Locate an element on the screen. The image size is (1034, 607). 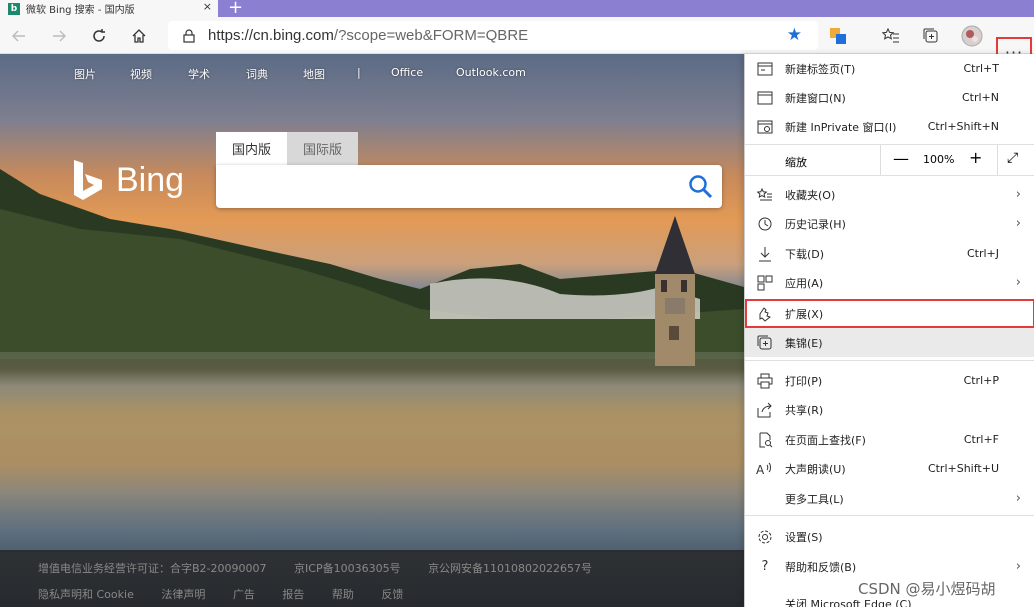
menu-read-aloud: A 大声朗读(U) Ctrl+Shift+U is located at coordinates (889, 468).